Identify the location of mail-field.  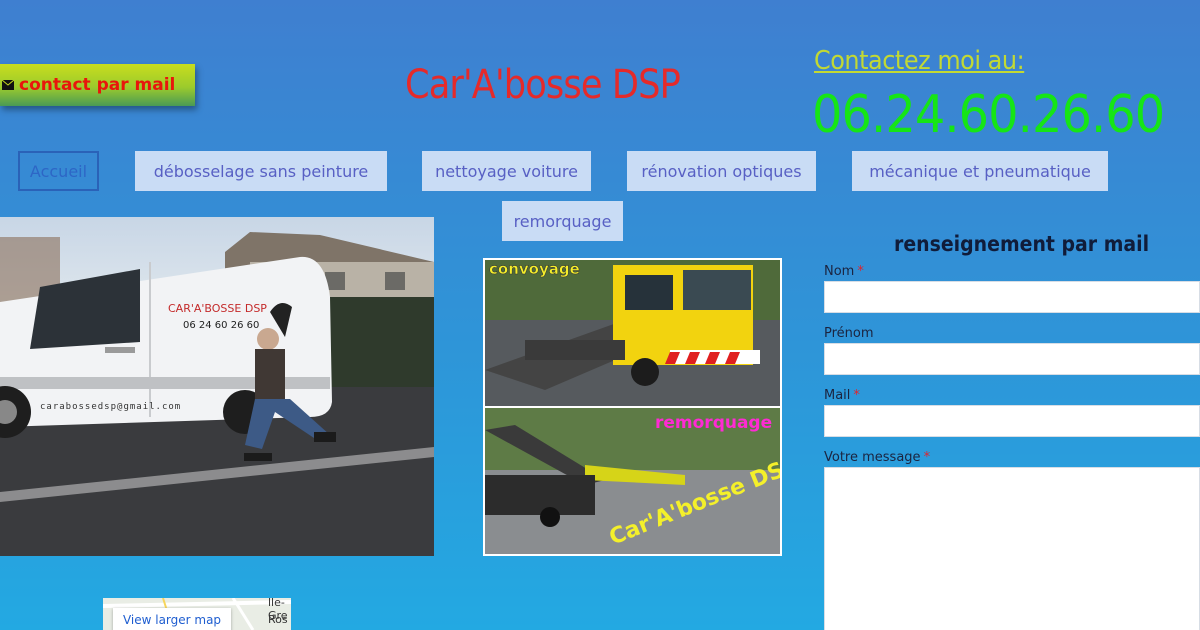
(1012, 421).